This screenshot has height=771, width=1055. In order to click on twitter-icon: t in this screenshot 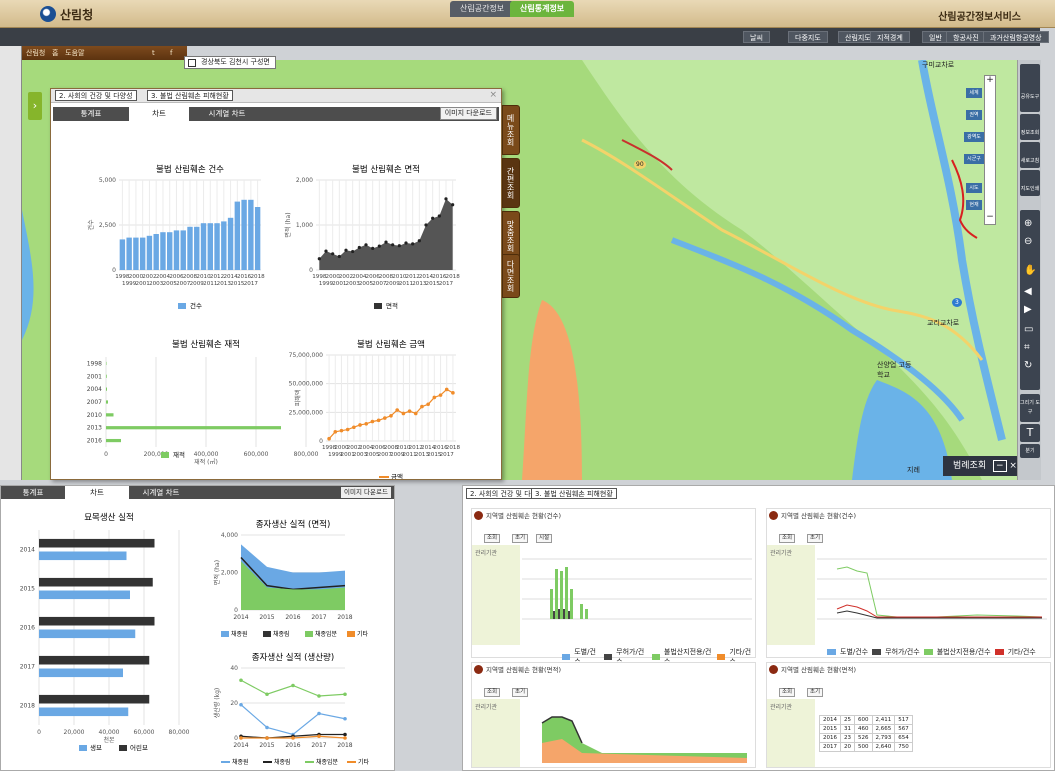, I will do `click(153, 53)`.